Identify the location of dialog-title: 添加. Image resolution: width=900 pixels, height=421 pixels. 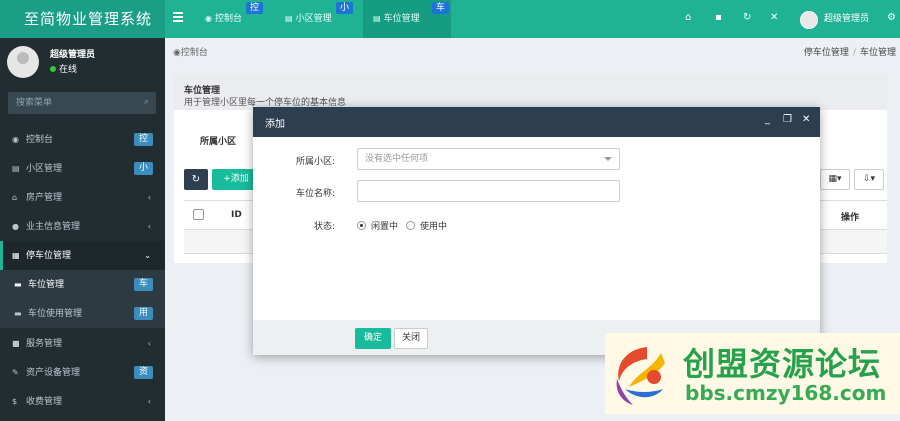
(275, 124).